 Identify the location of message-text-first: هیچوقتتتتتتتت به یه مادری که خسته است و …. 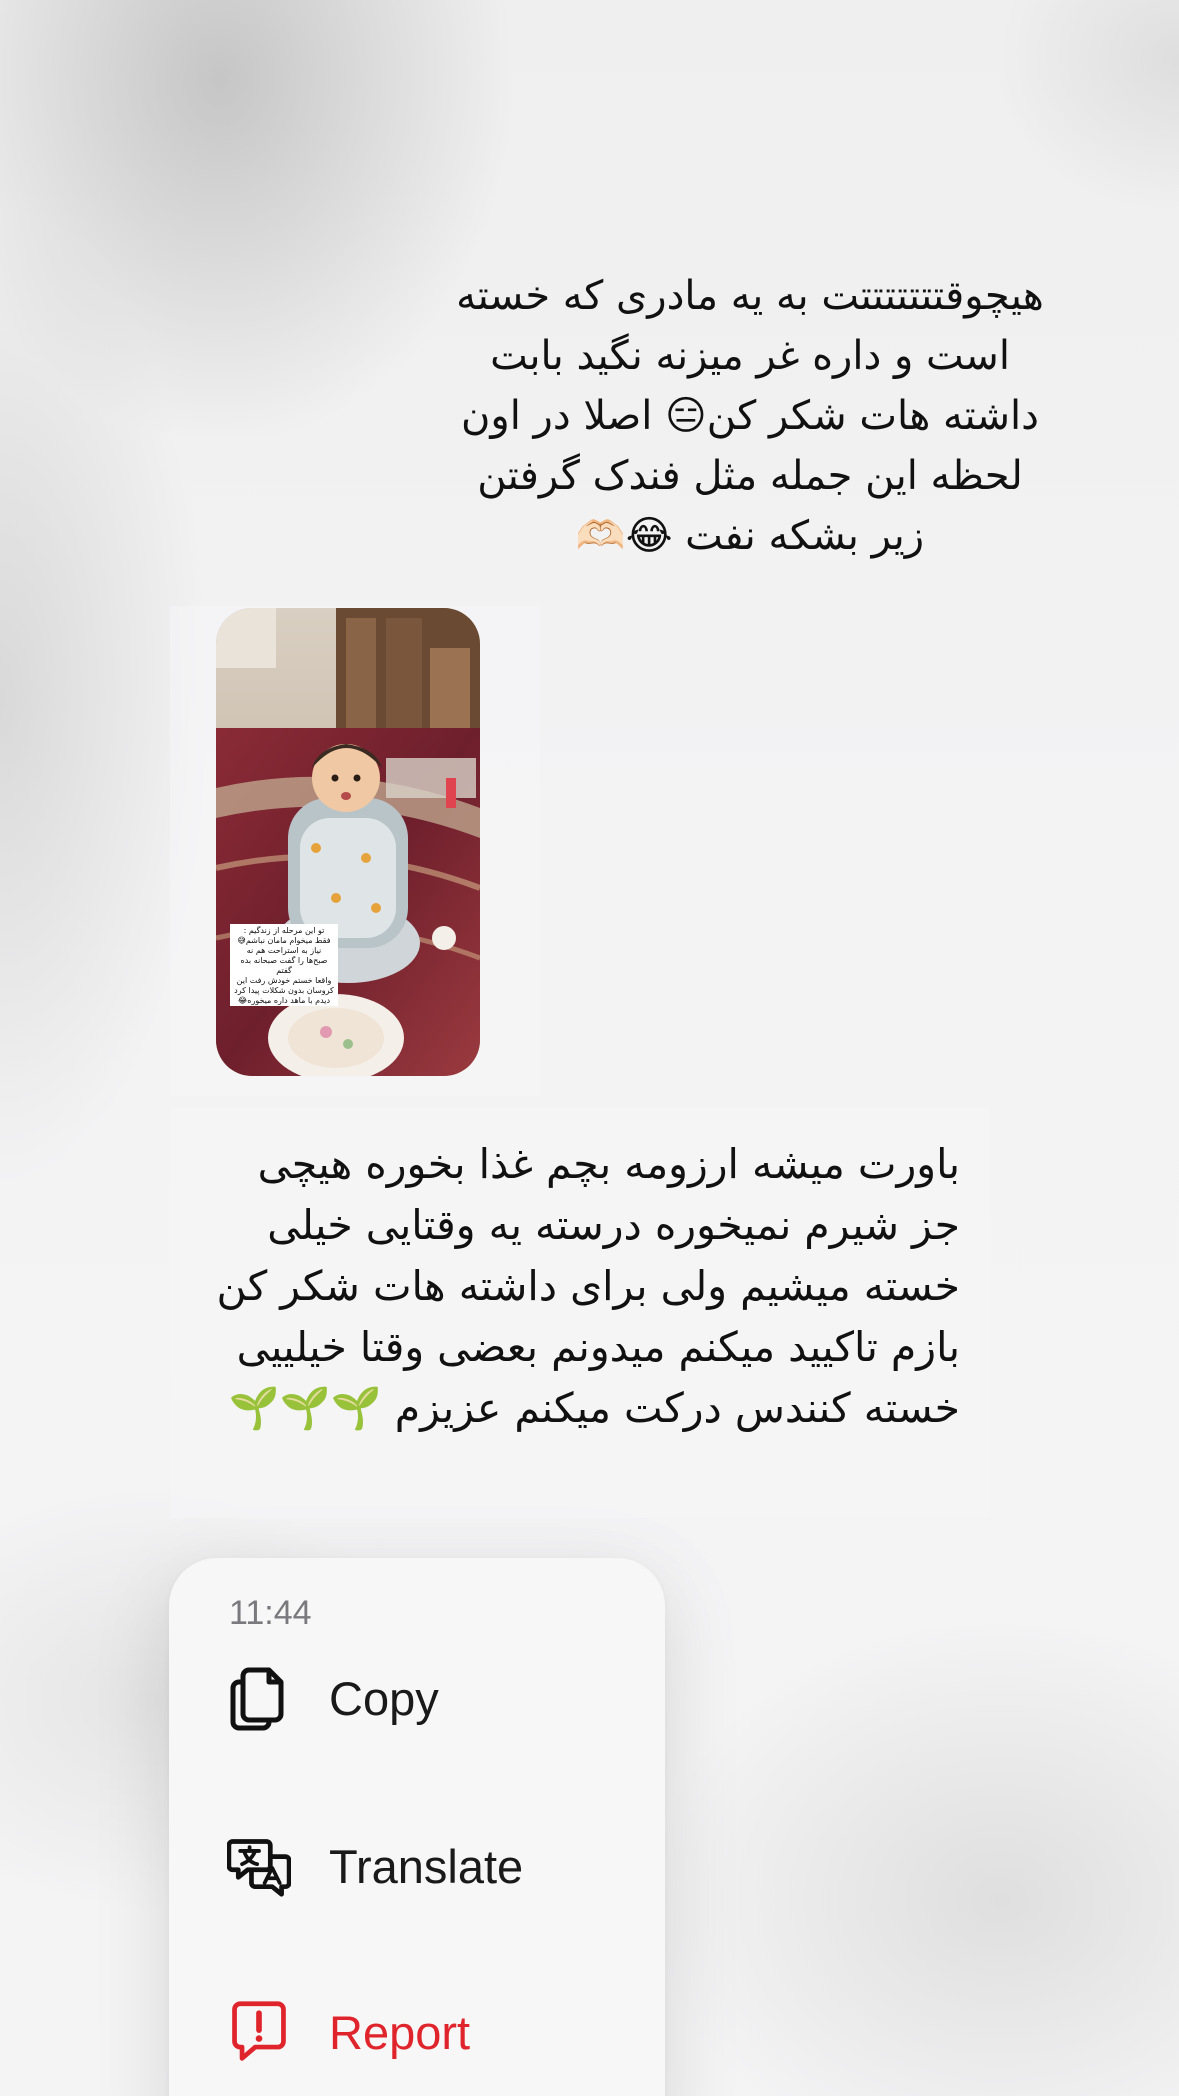
(750, 416).